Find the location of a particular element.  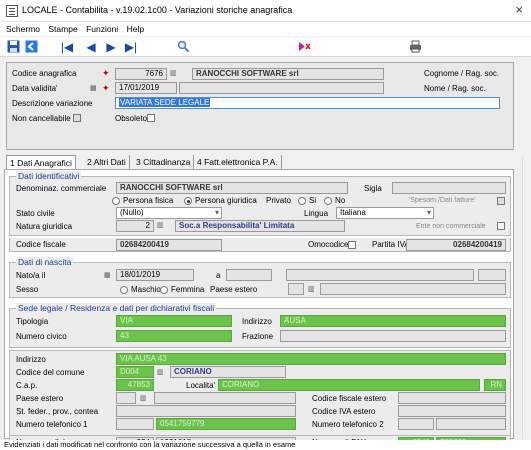

privato-si-radio is located at coordinates (302, 201).